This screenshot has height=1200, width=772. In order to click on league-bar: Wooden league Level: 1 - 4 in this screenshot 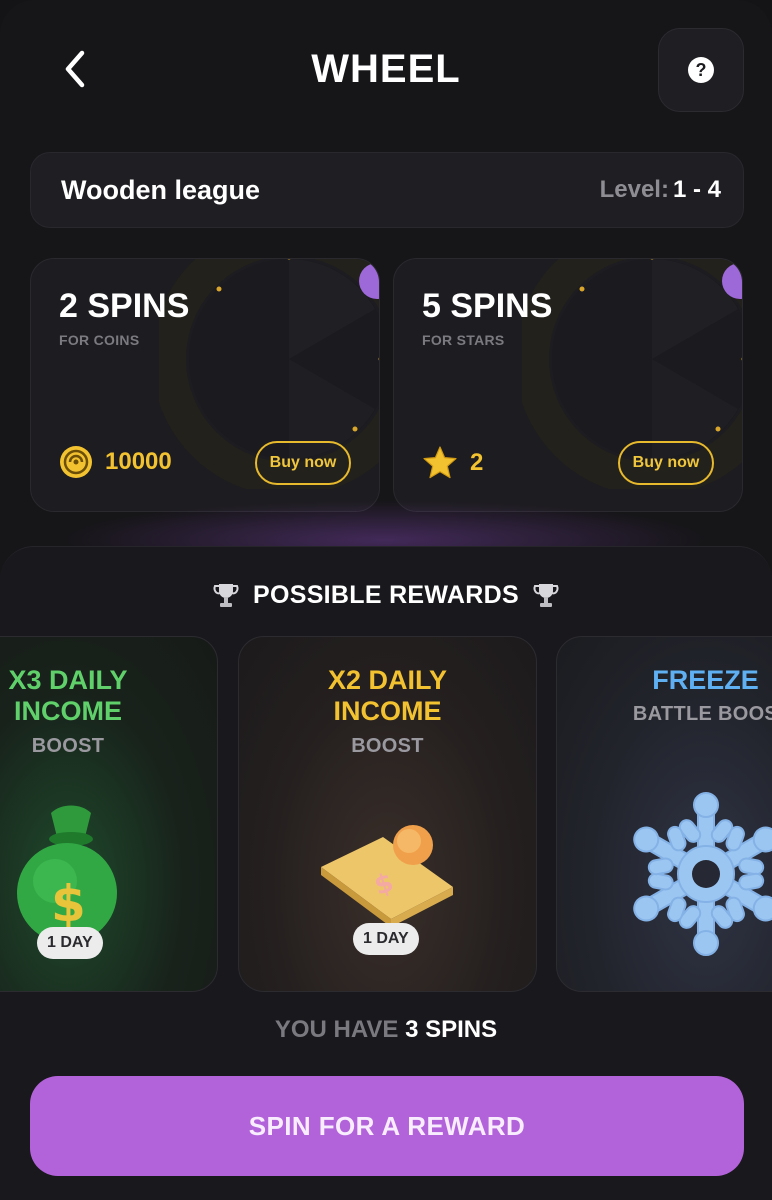, I will do `click(387, 190)`.